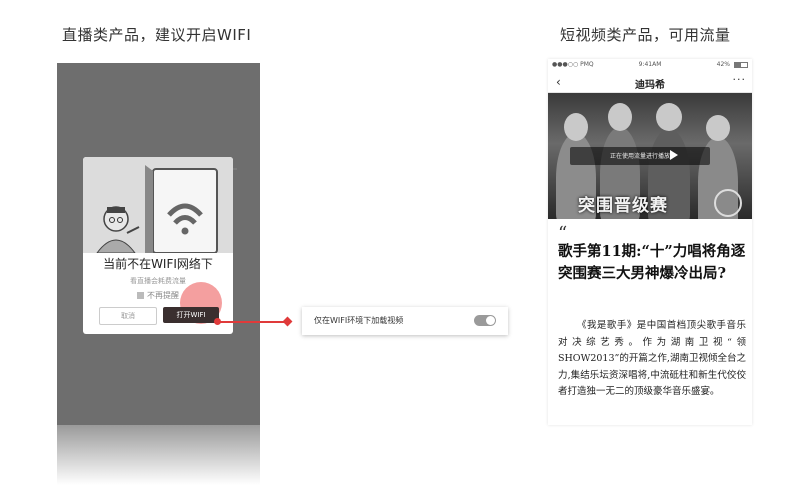  Describe the element at coordinates (674, 155) in the screenshot. I see `play-icon` at that location.